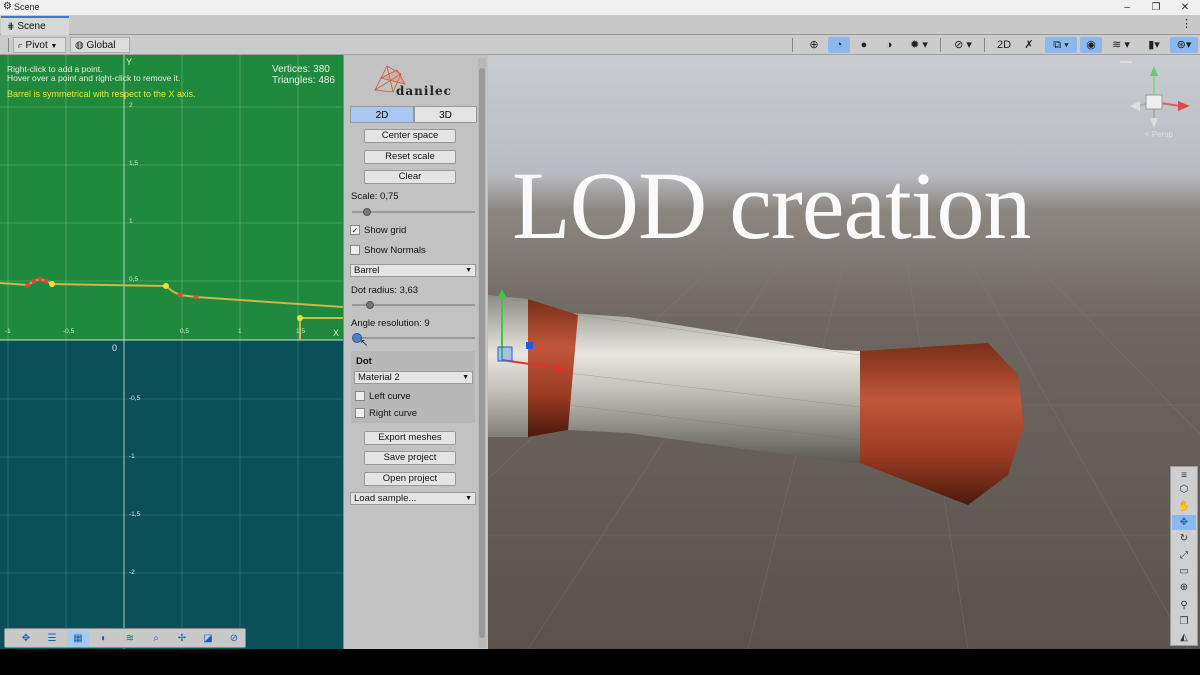 The height and width of the screenshot is (675, 1200). What do you see at coordinates (889, 45) in the screenshot?
I see `wire-sphere-icon: ◑` at bounding box center [889, 45].